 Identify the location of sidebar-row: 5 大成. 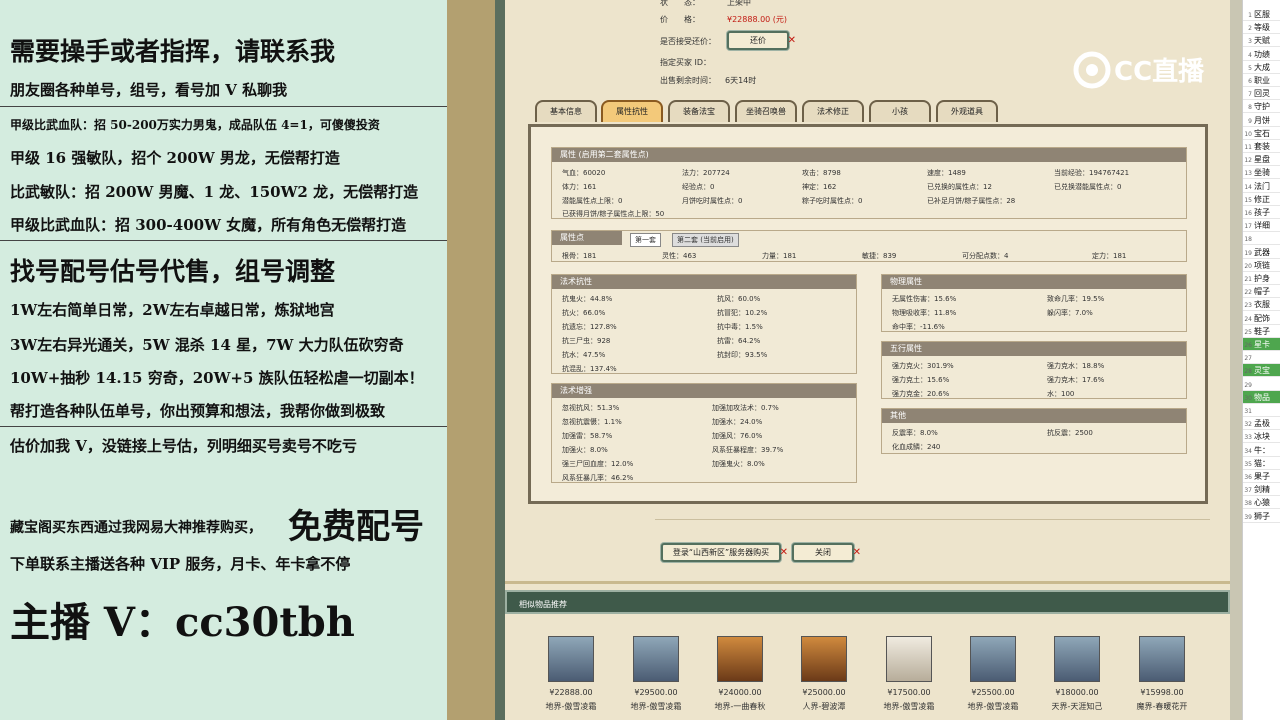
(1261, 67).